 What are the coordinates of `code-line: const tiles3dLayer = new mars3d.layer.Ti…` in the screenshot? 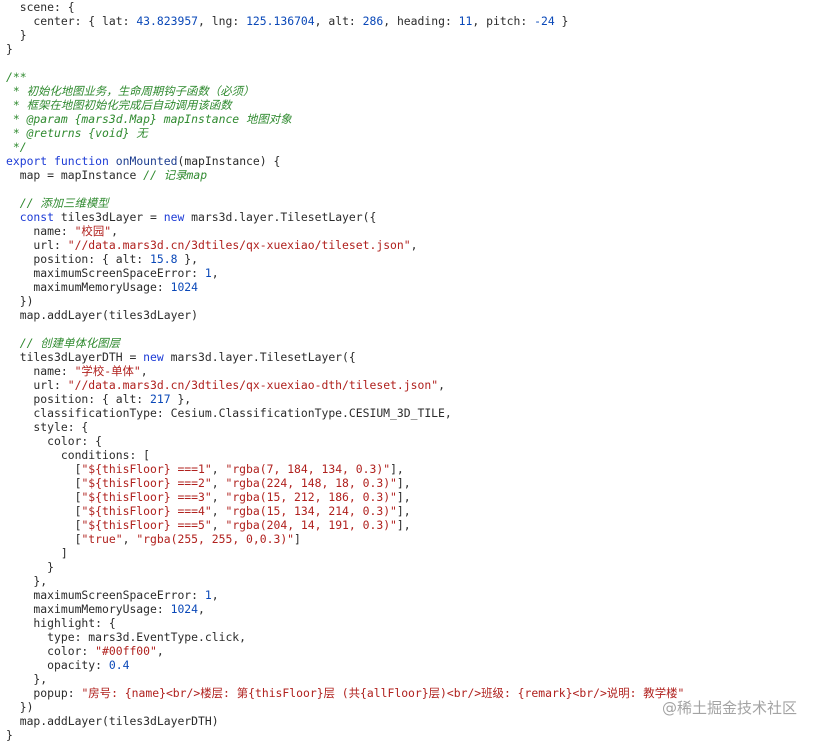 It's located at (411, 217).